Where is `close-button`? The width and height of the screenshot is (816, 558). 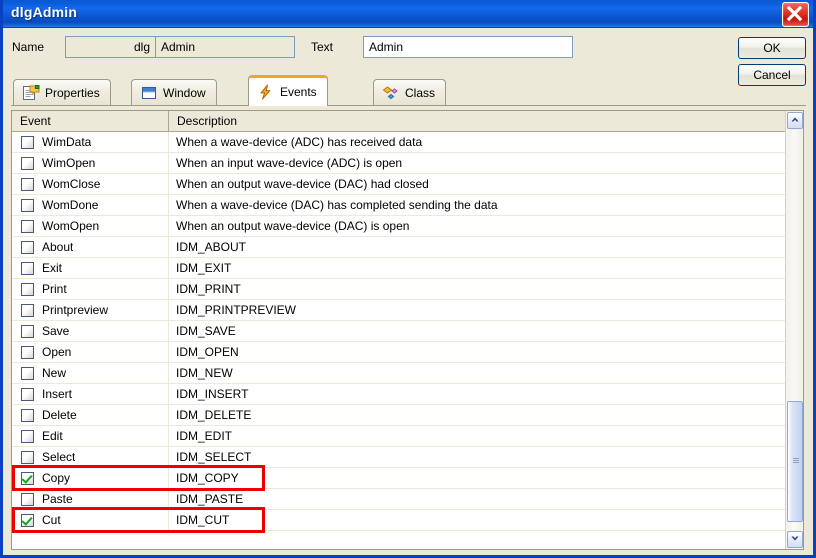
close-button is located at coordinates (795, 14).